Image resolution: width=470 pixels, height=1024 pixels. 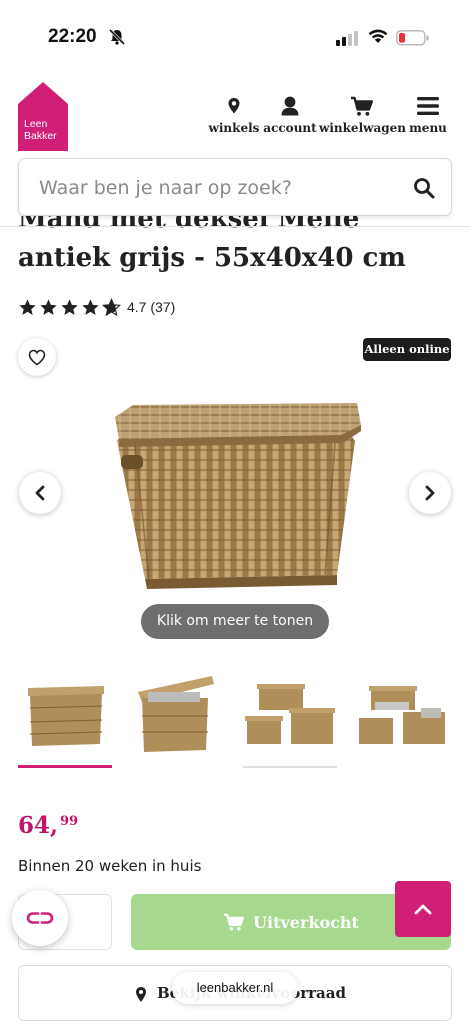 What do you see at coordinates (378, 36) in the screenshot?
I see `wifi-icon` at bounding box center [378, 36].